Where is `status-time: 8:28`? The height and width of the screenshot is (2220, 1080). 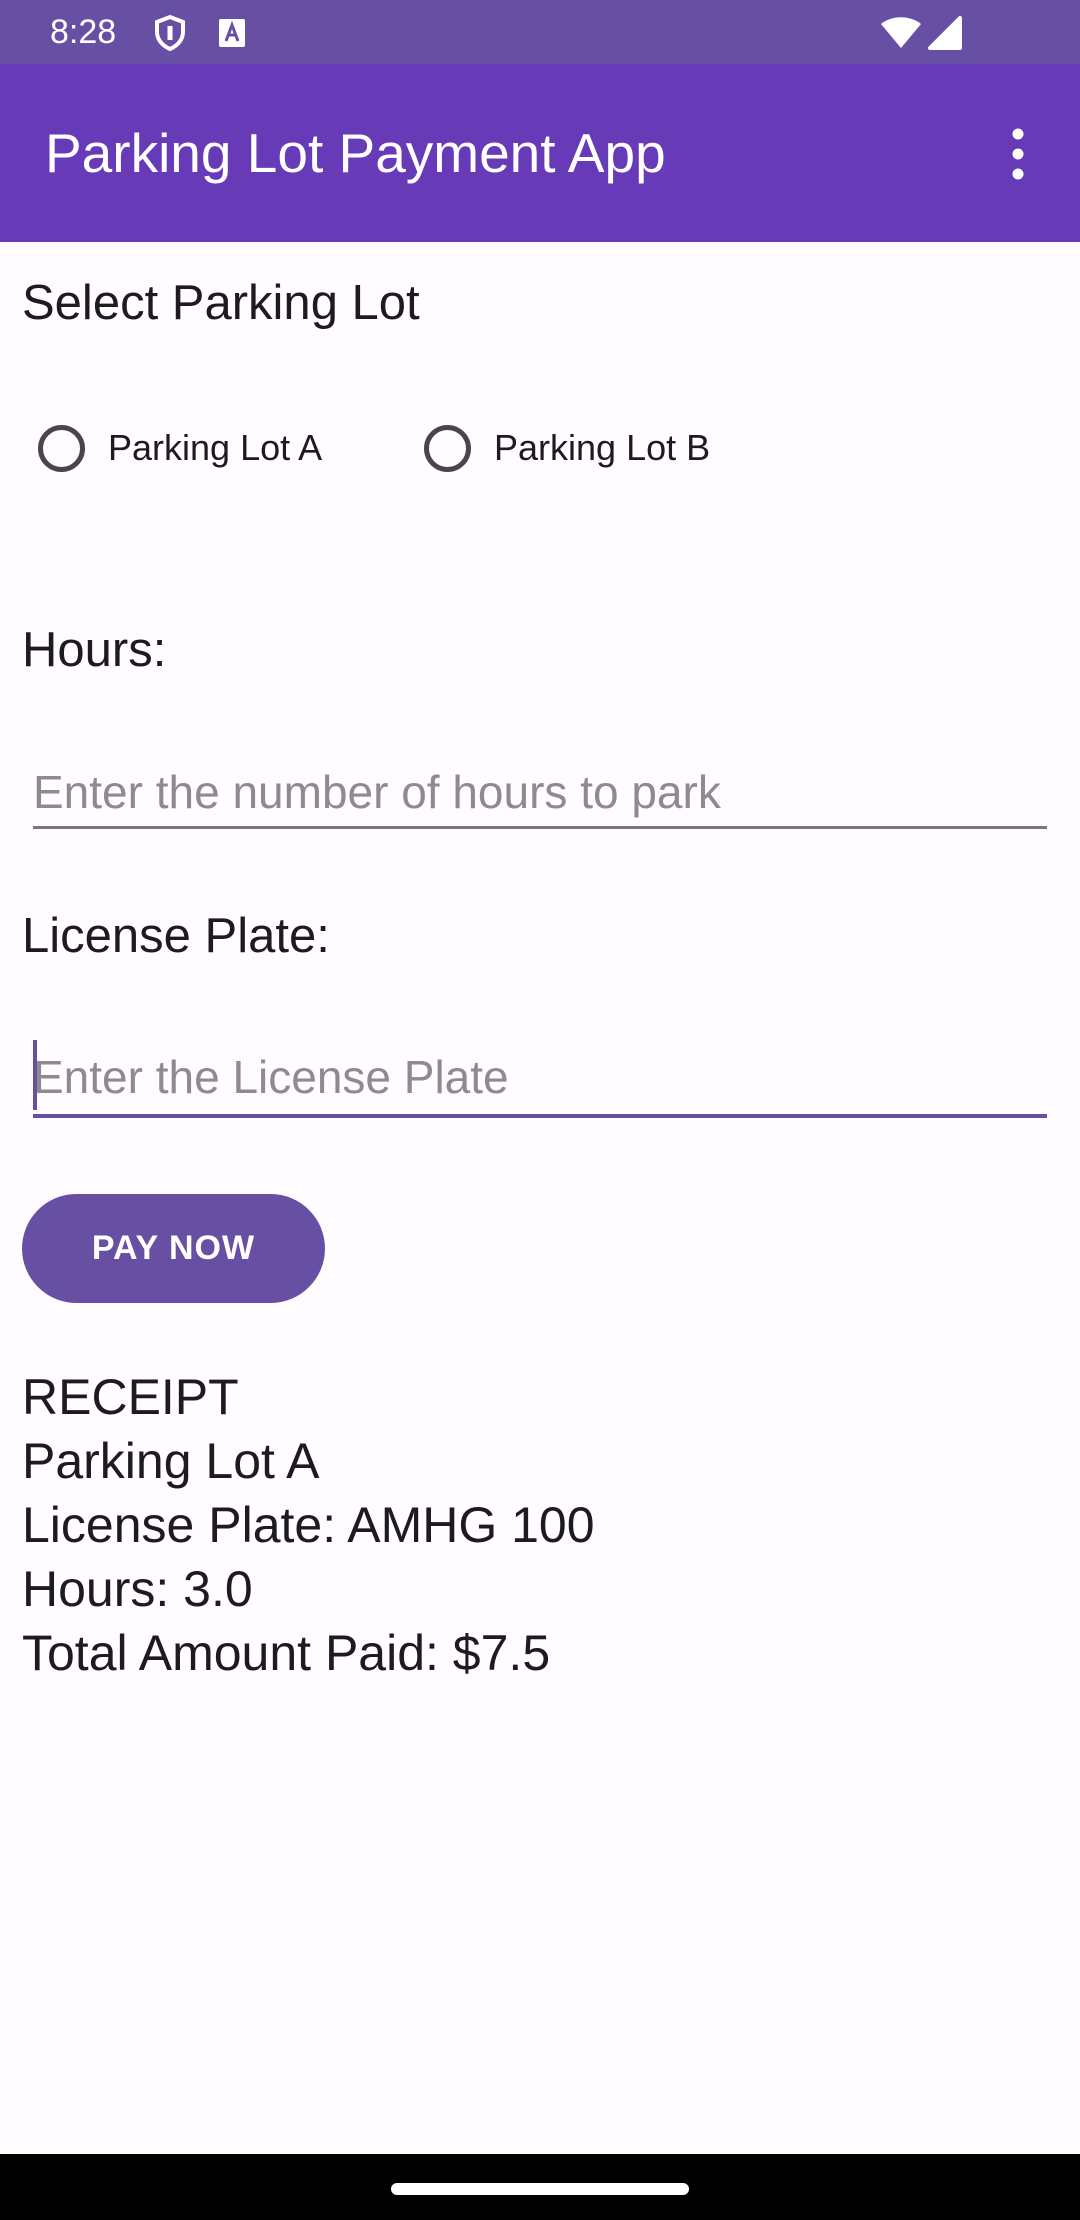
status-time: 8:28 is located at coordinates (83, 32).